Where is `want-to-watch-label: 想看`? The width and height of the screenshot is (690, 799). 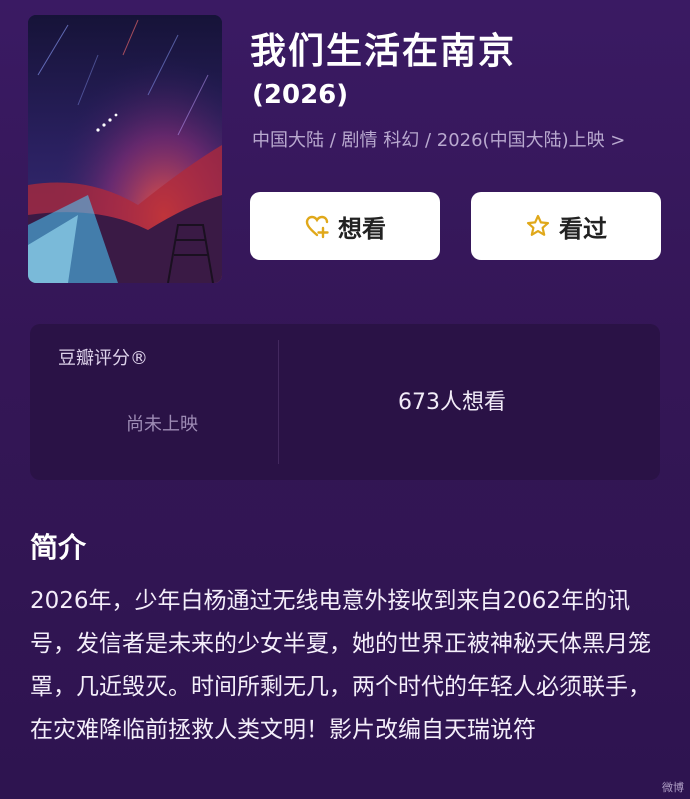 want-to-watch-label: 想看 is located at coordinates (362, 228).